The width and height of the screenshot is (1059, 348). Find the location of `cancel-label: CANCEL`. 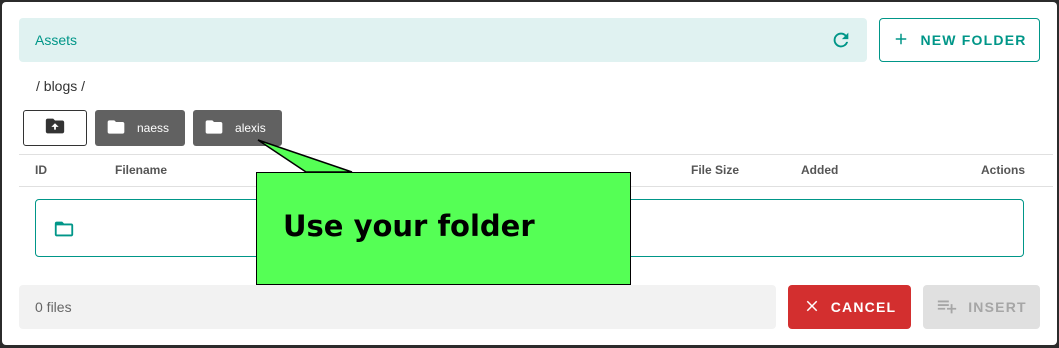

cancel-label: CANCEL is located at coordinates (863, 307).